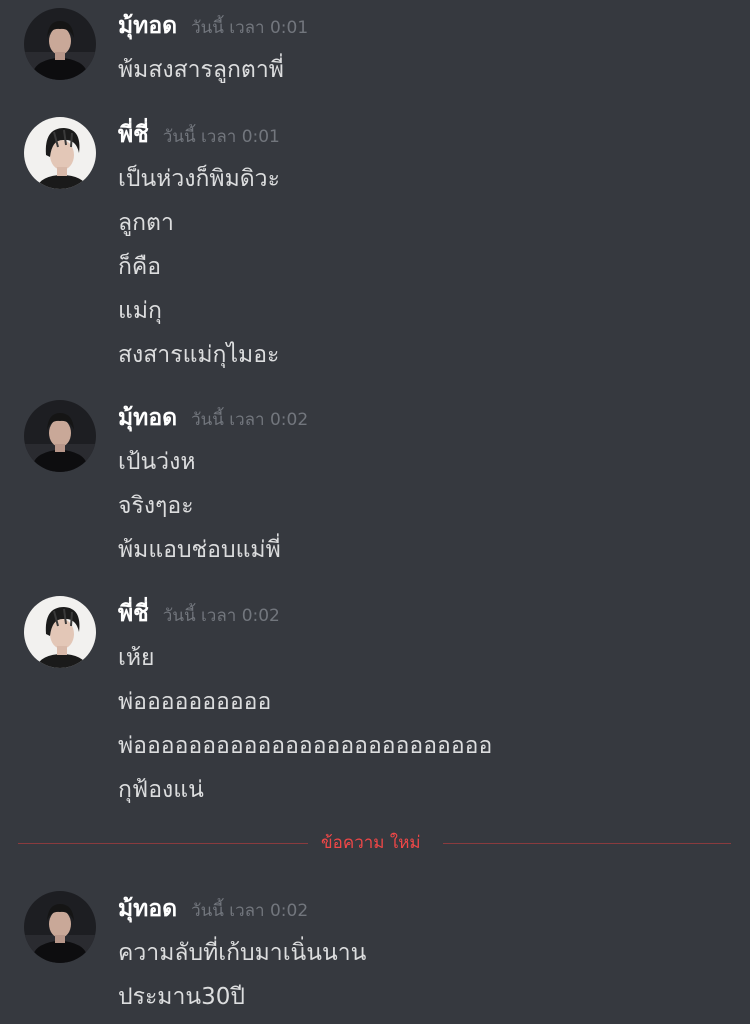  What do you see at coordinates (195, 702) in the screenshot?
I see `message-line: พ่ออออออออออ` at bounding box center [195, 702].